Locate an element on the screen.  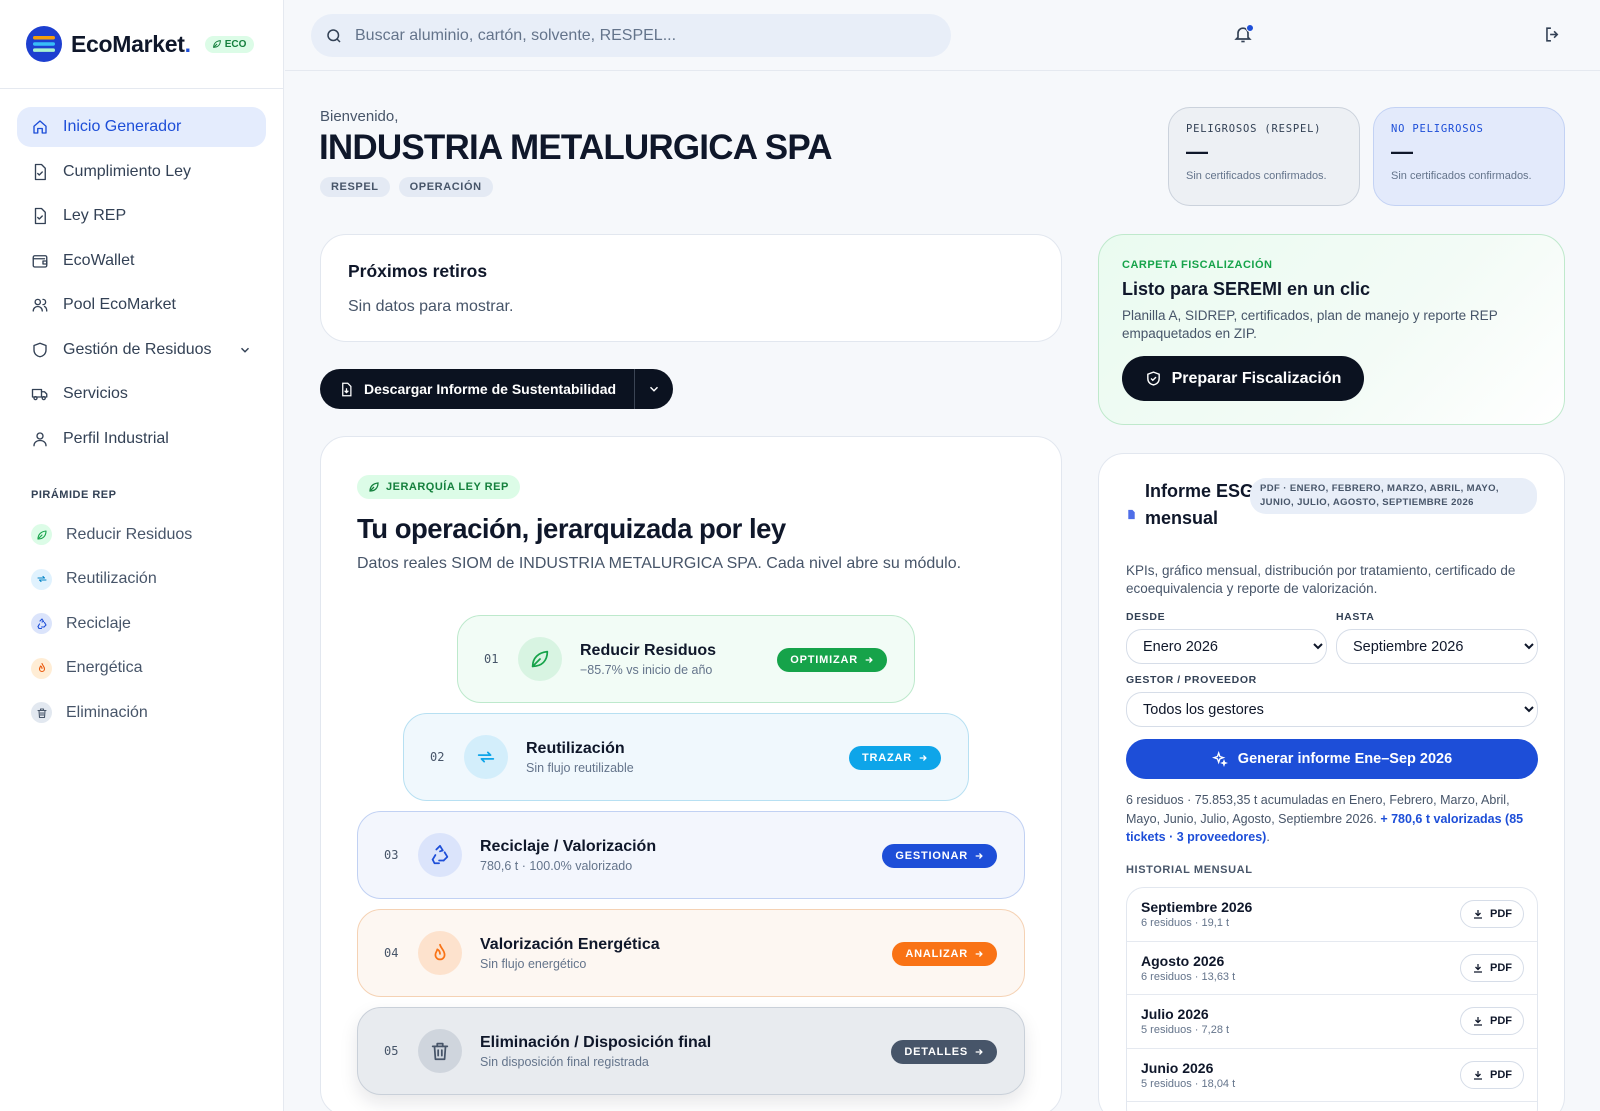
pyramid-nav-5: Eliminación is located at coordinates (141, 713).